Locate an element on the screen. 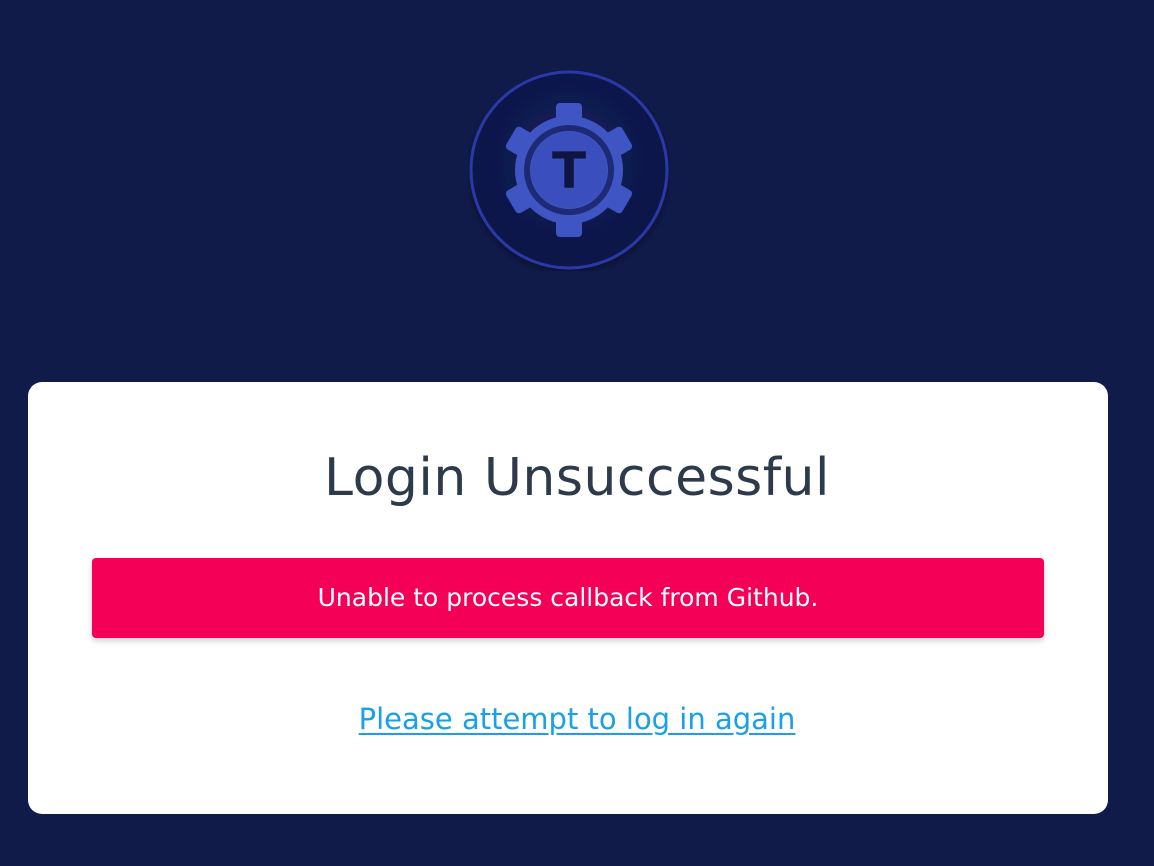  retry-link-container: Please attempt to log in again is located at coordinates (577, 719).